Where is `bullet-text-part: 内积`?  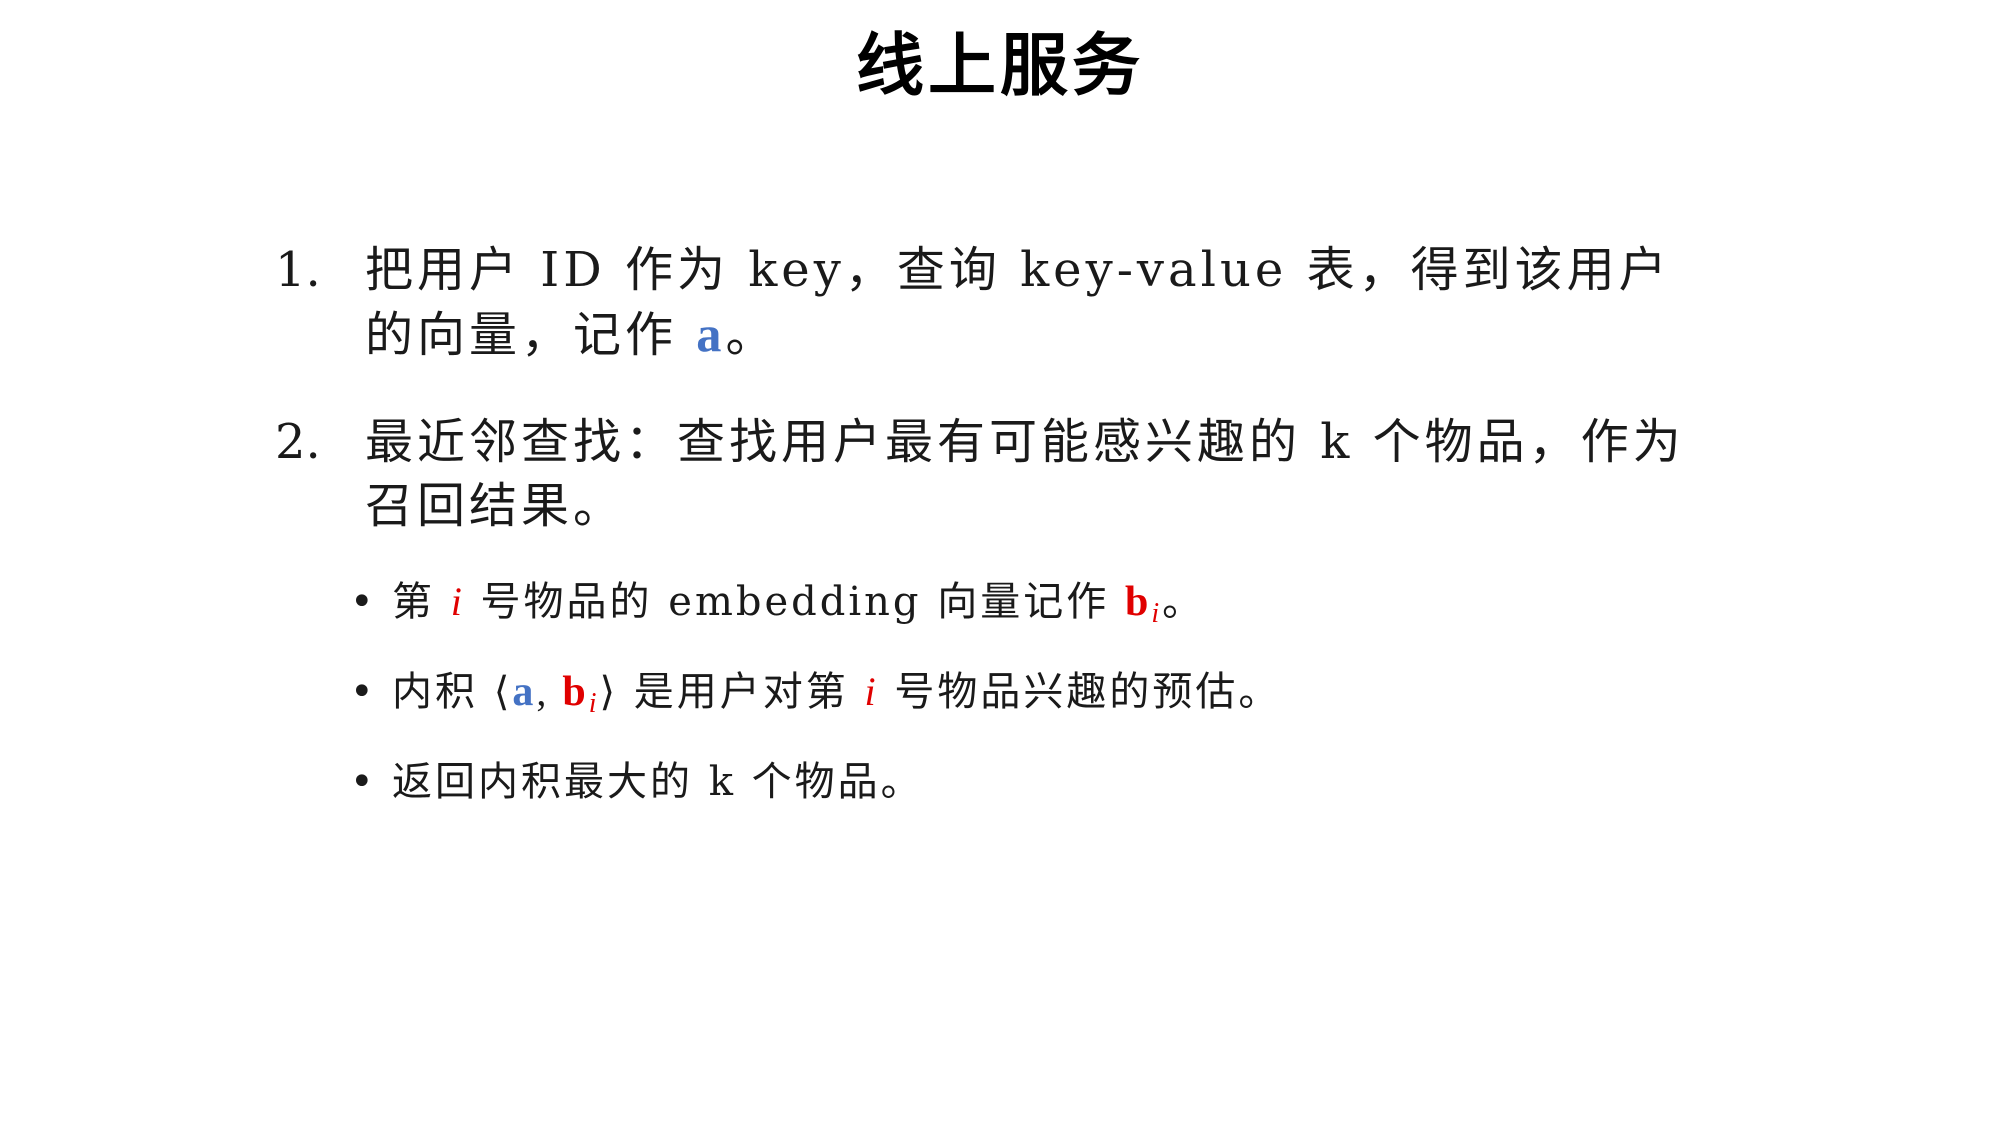
bullet-text-part: 内积 is located at coordinates (443, 692).